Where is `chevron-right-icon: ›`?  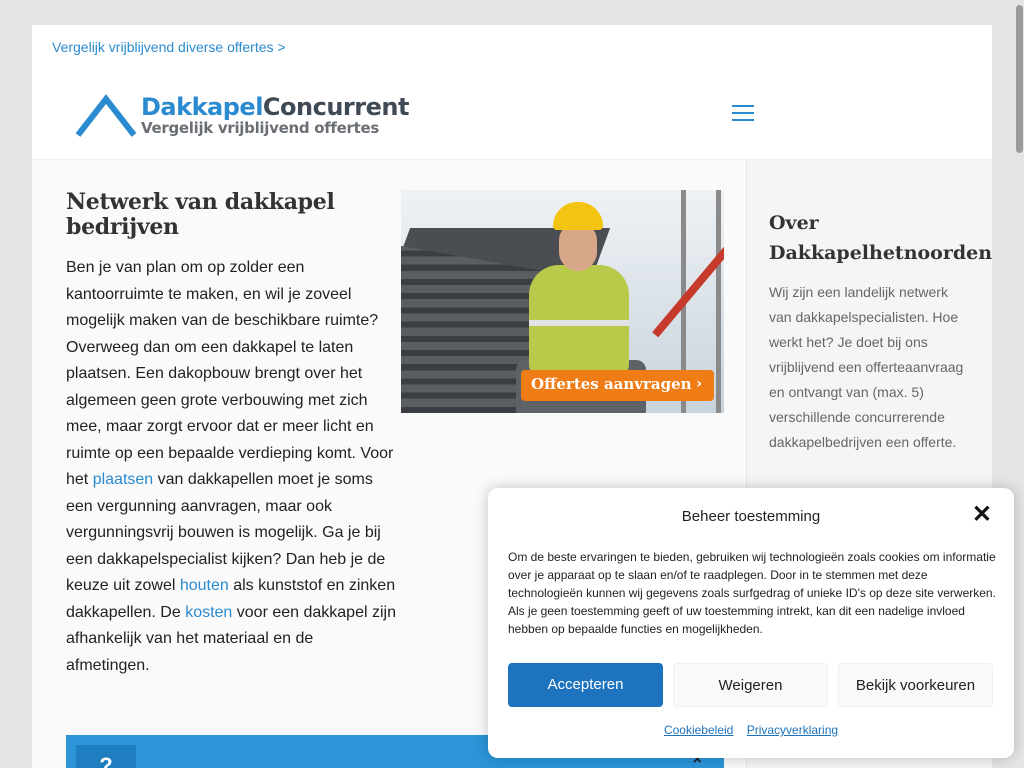
chevron-right-icon: › is located at coordinates (699, 384).